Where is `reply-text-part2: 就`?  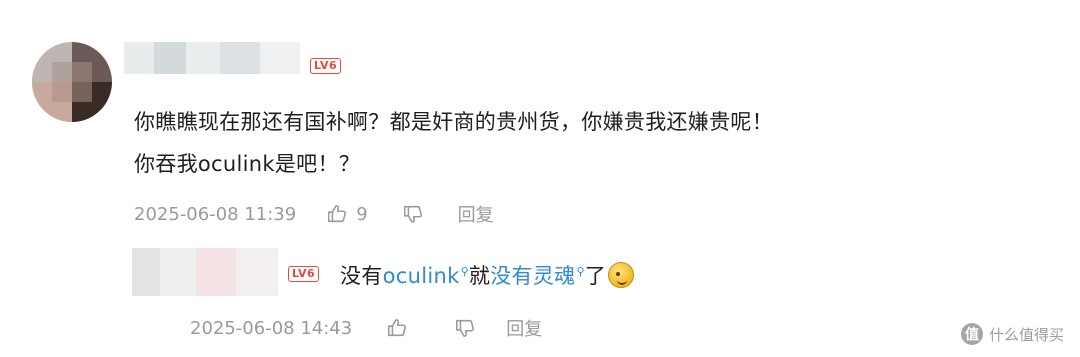 reply-text-part2: 就 is located at coordinates (479, 276).